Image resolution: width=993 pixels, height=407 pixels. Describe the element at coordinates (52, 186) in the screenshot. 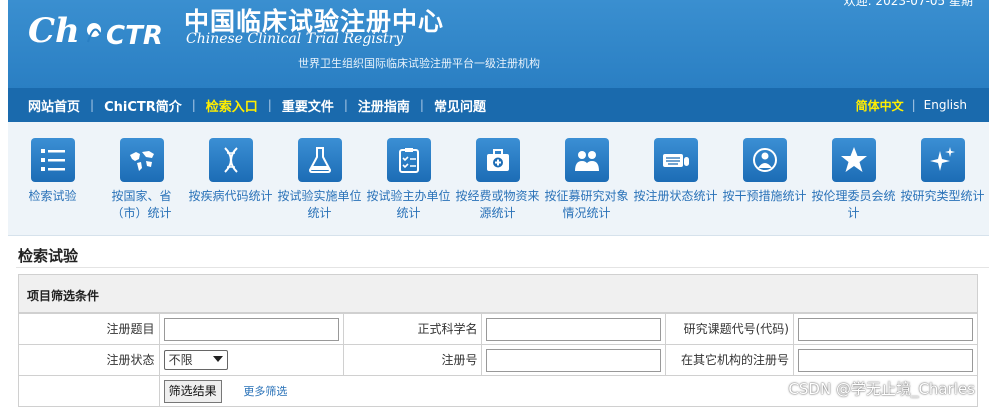

I see `stats-link-0: 检索试验` at that location.